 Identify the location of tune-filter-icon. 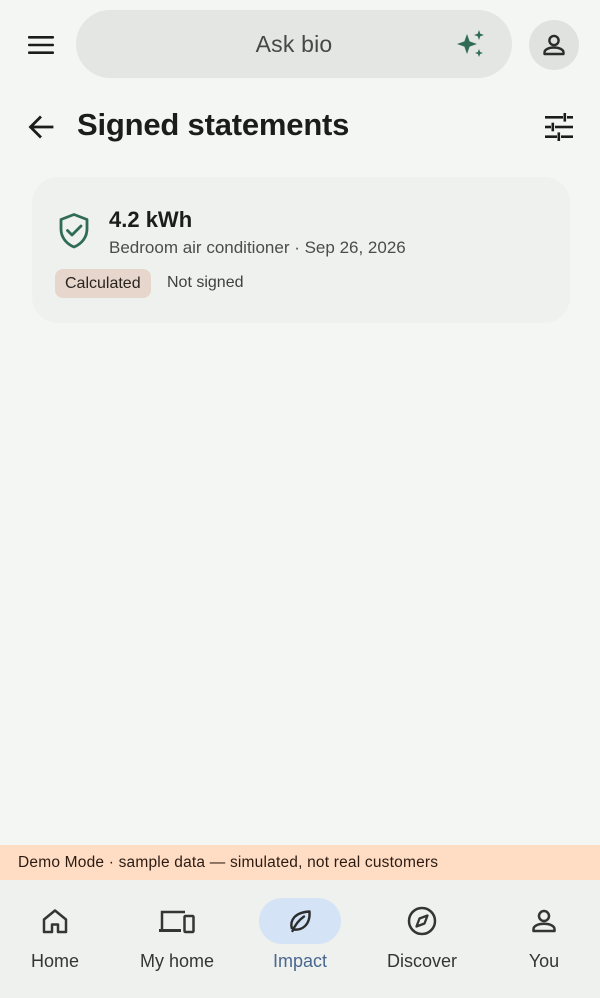
(559, 127).